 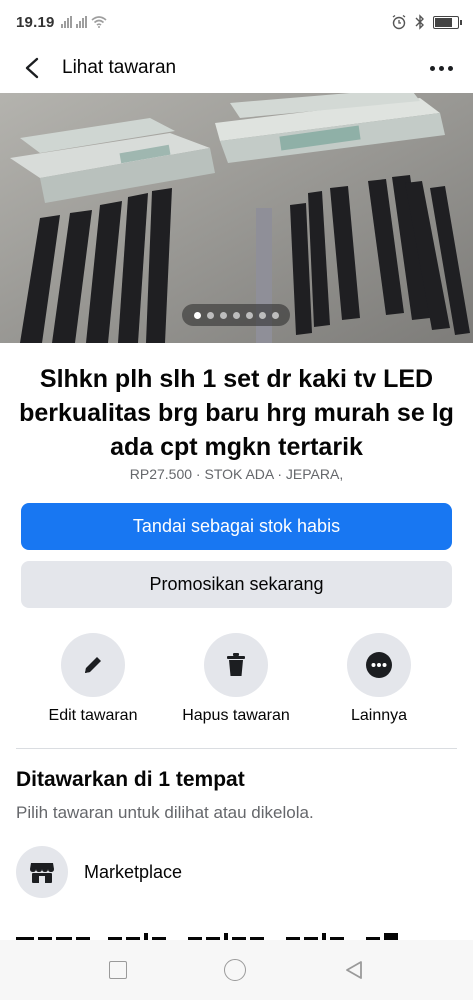 I want to click on edit-listing-action: Edit tawaran, so click(x=93, y=679).